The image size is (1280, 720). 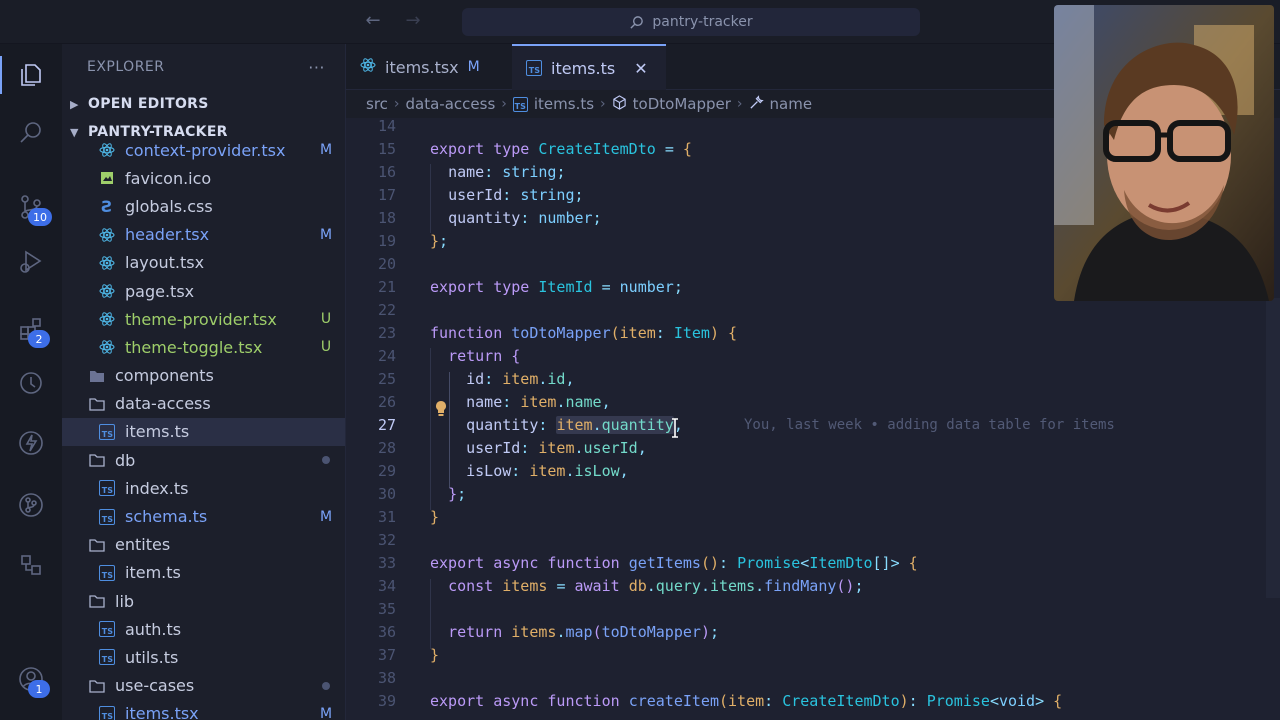 I want to click on command-center-search: pantry-tracker, so click(x=691, y=22).